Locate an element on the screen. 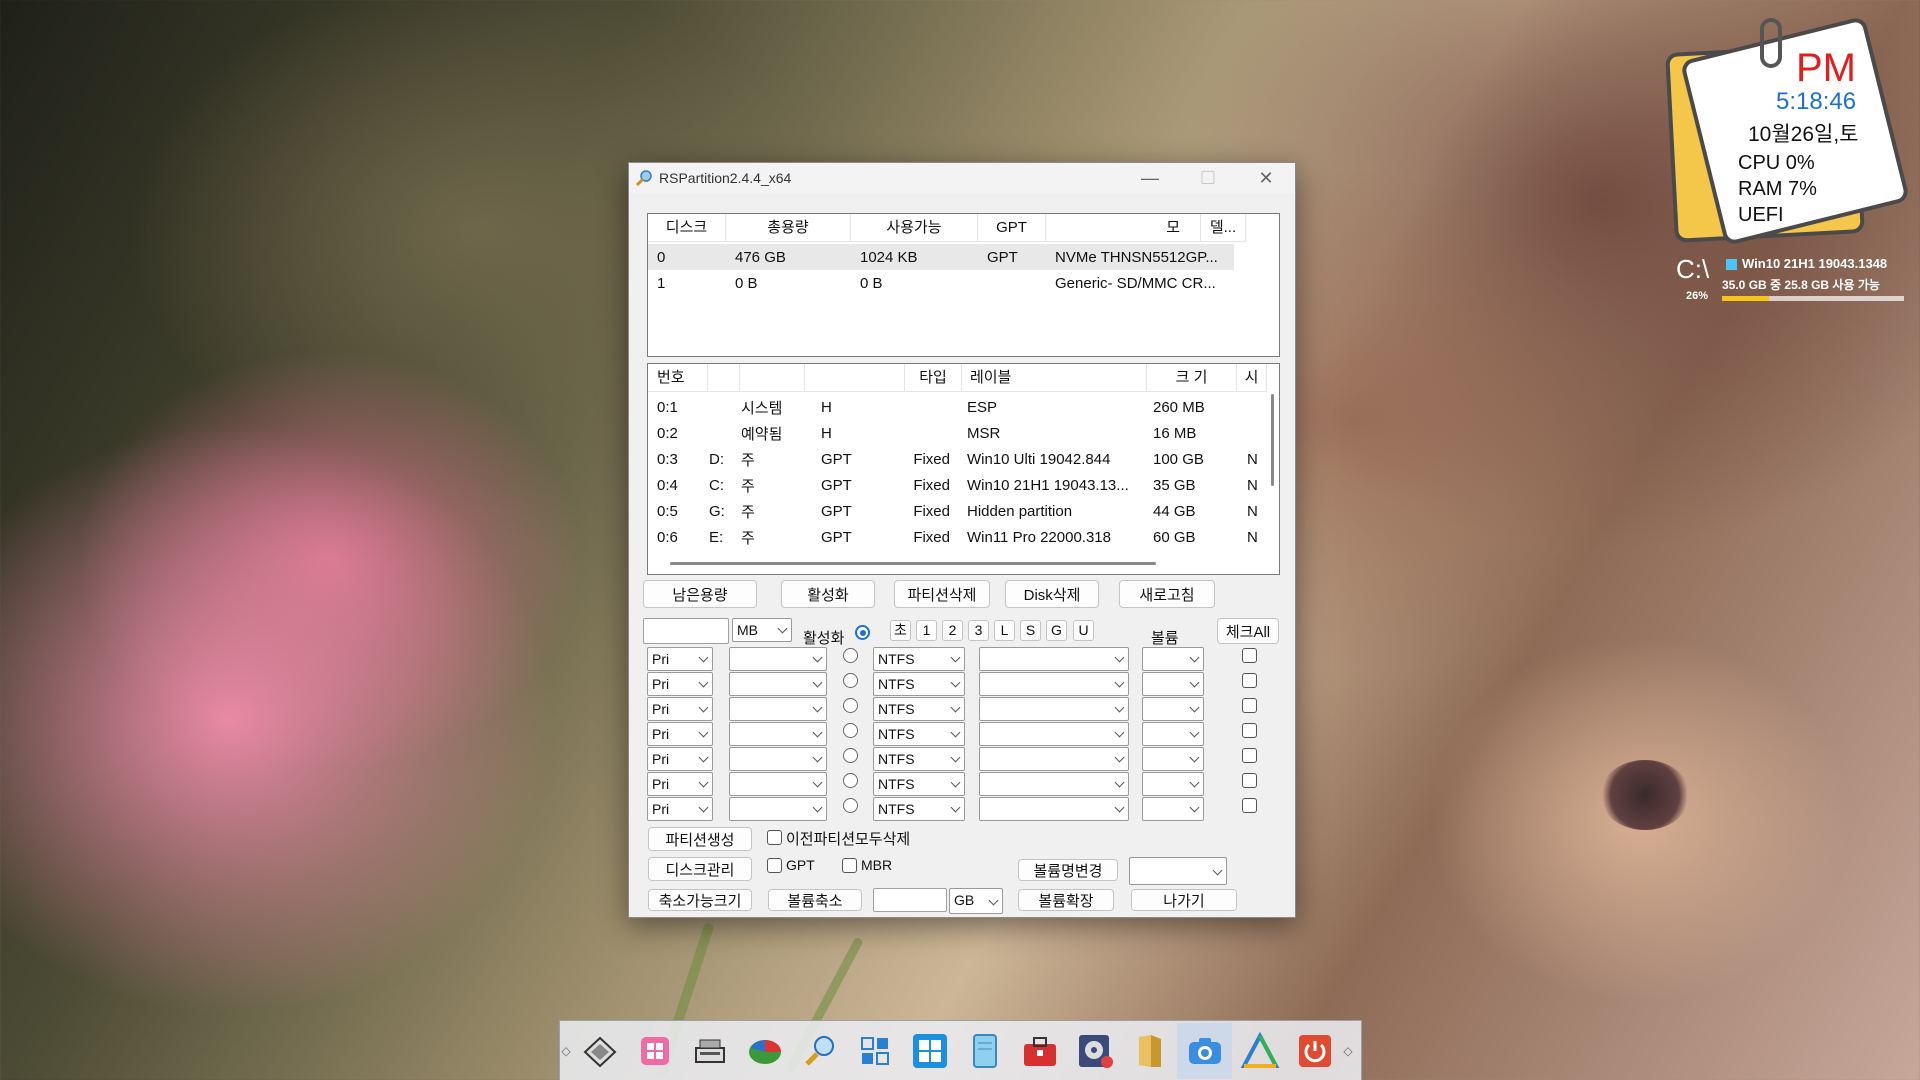 This screenshot has height=1080, width=1920. letter-button: S is located at coordinates (1030, 630).